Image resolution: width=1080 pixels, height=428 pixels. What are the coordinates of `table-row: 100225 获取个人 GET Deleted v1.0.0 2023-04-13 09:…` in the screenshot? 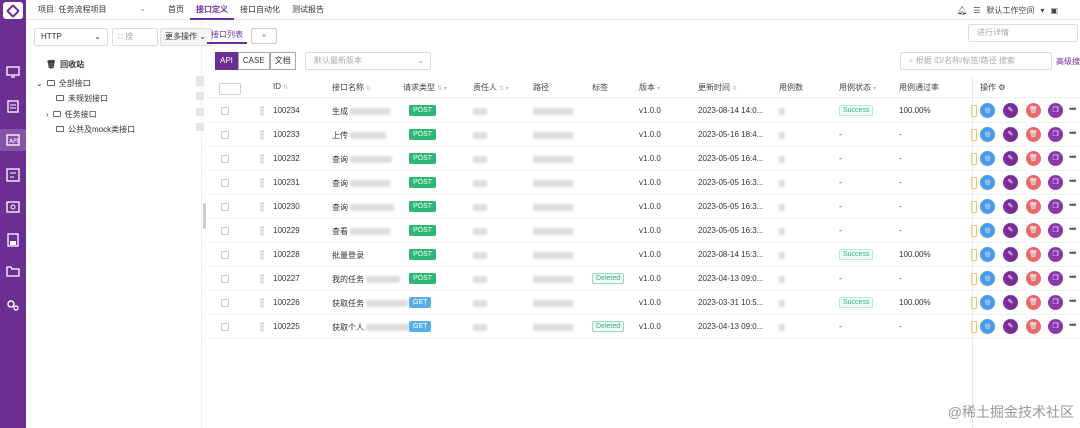 It's located at (643, 327).